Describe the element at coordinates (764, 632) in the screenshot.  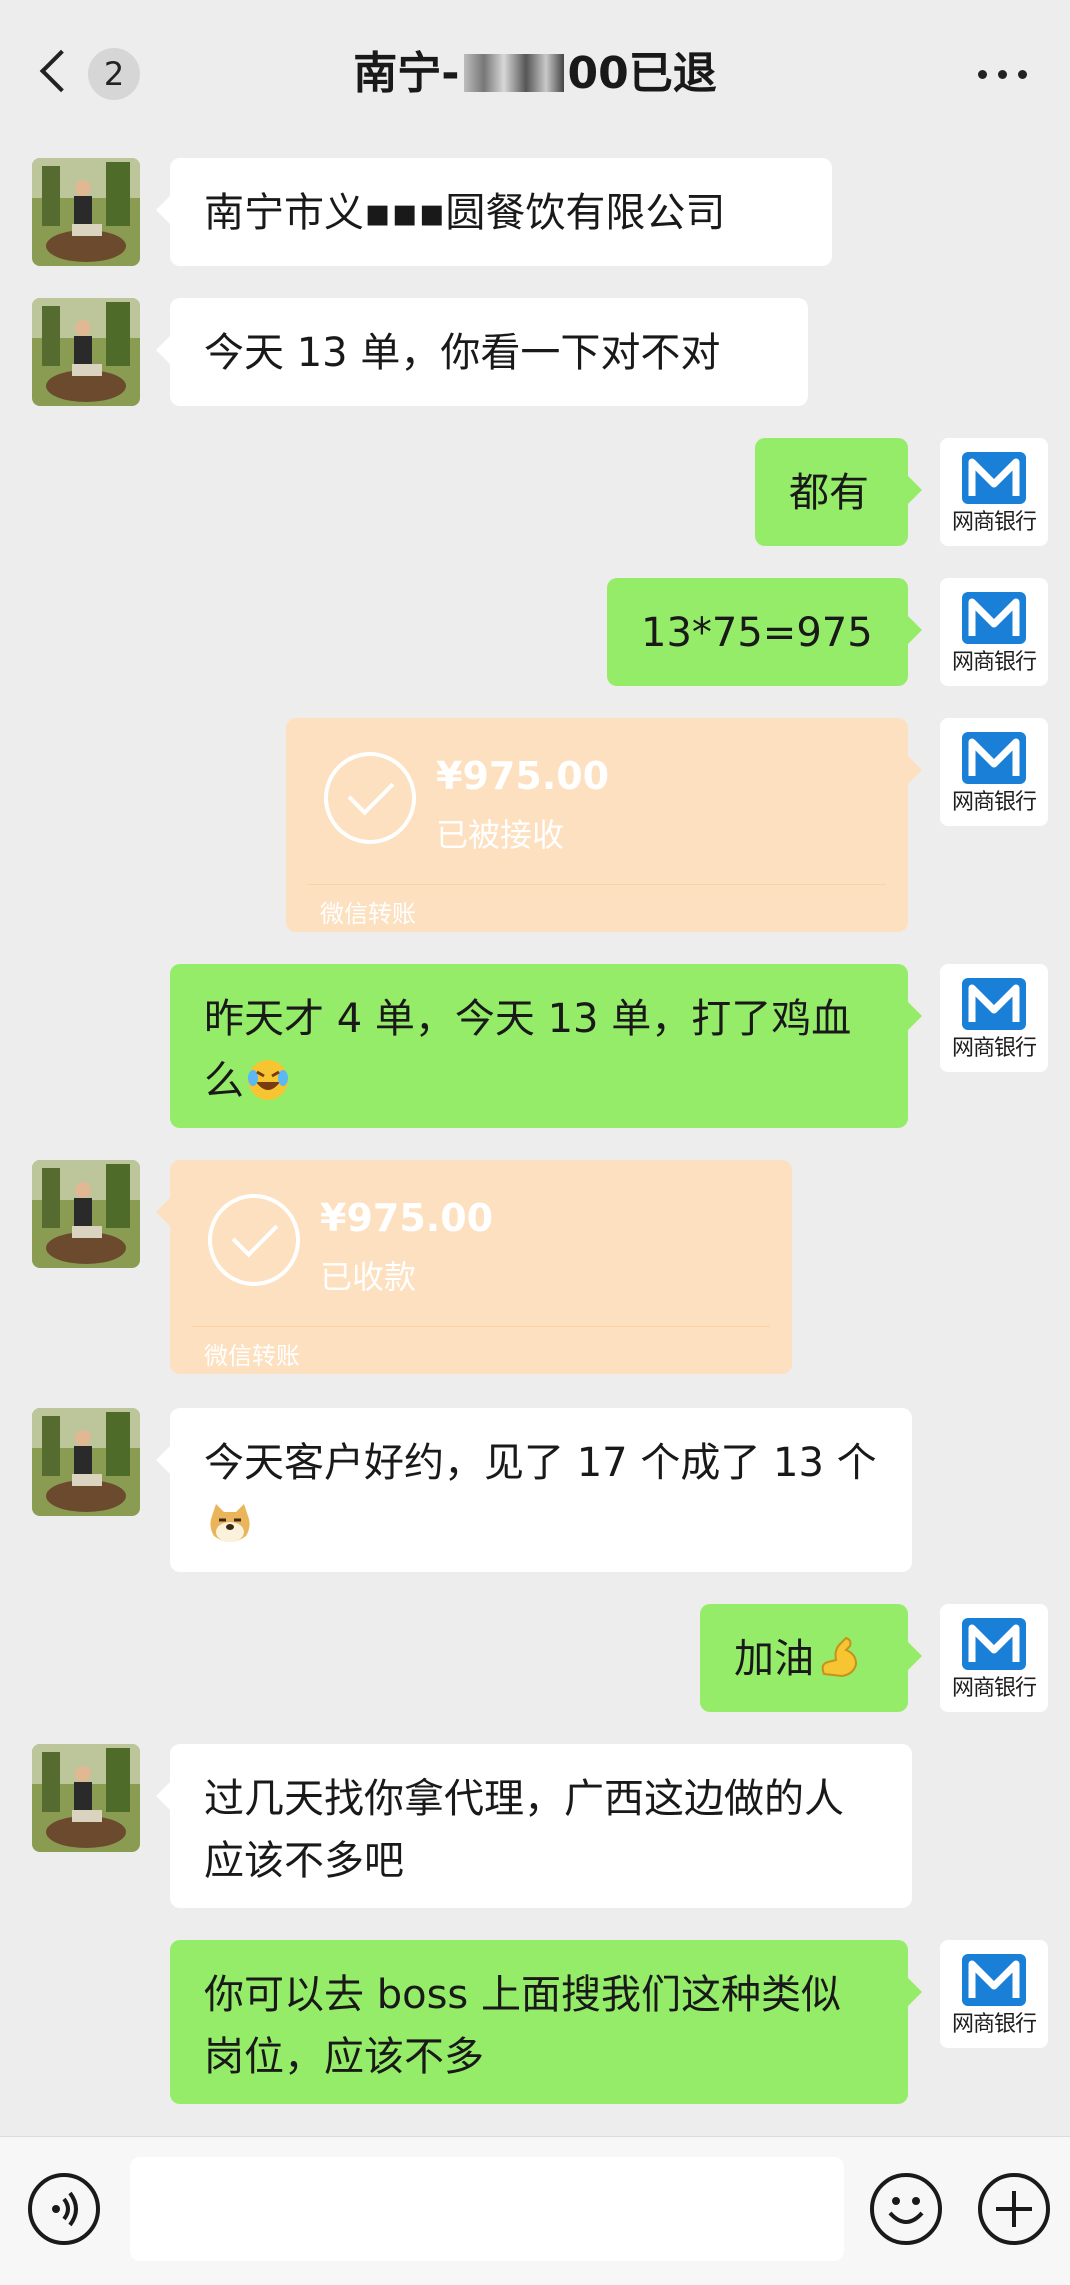
I see `message-bubble-outgoing: 13*75=975` at that location.